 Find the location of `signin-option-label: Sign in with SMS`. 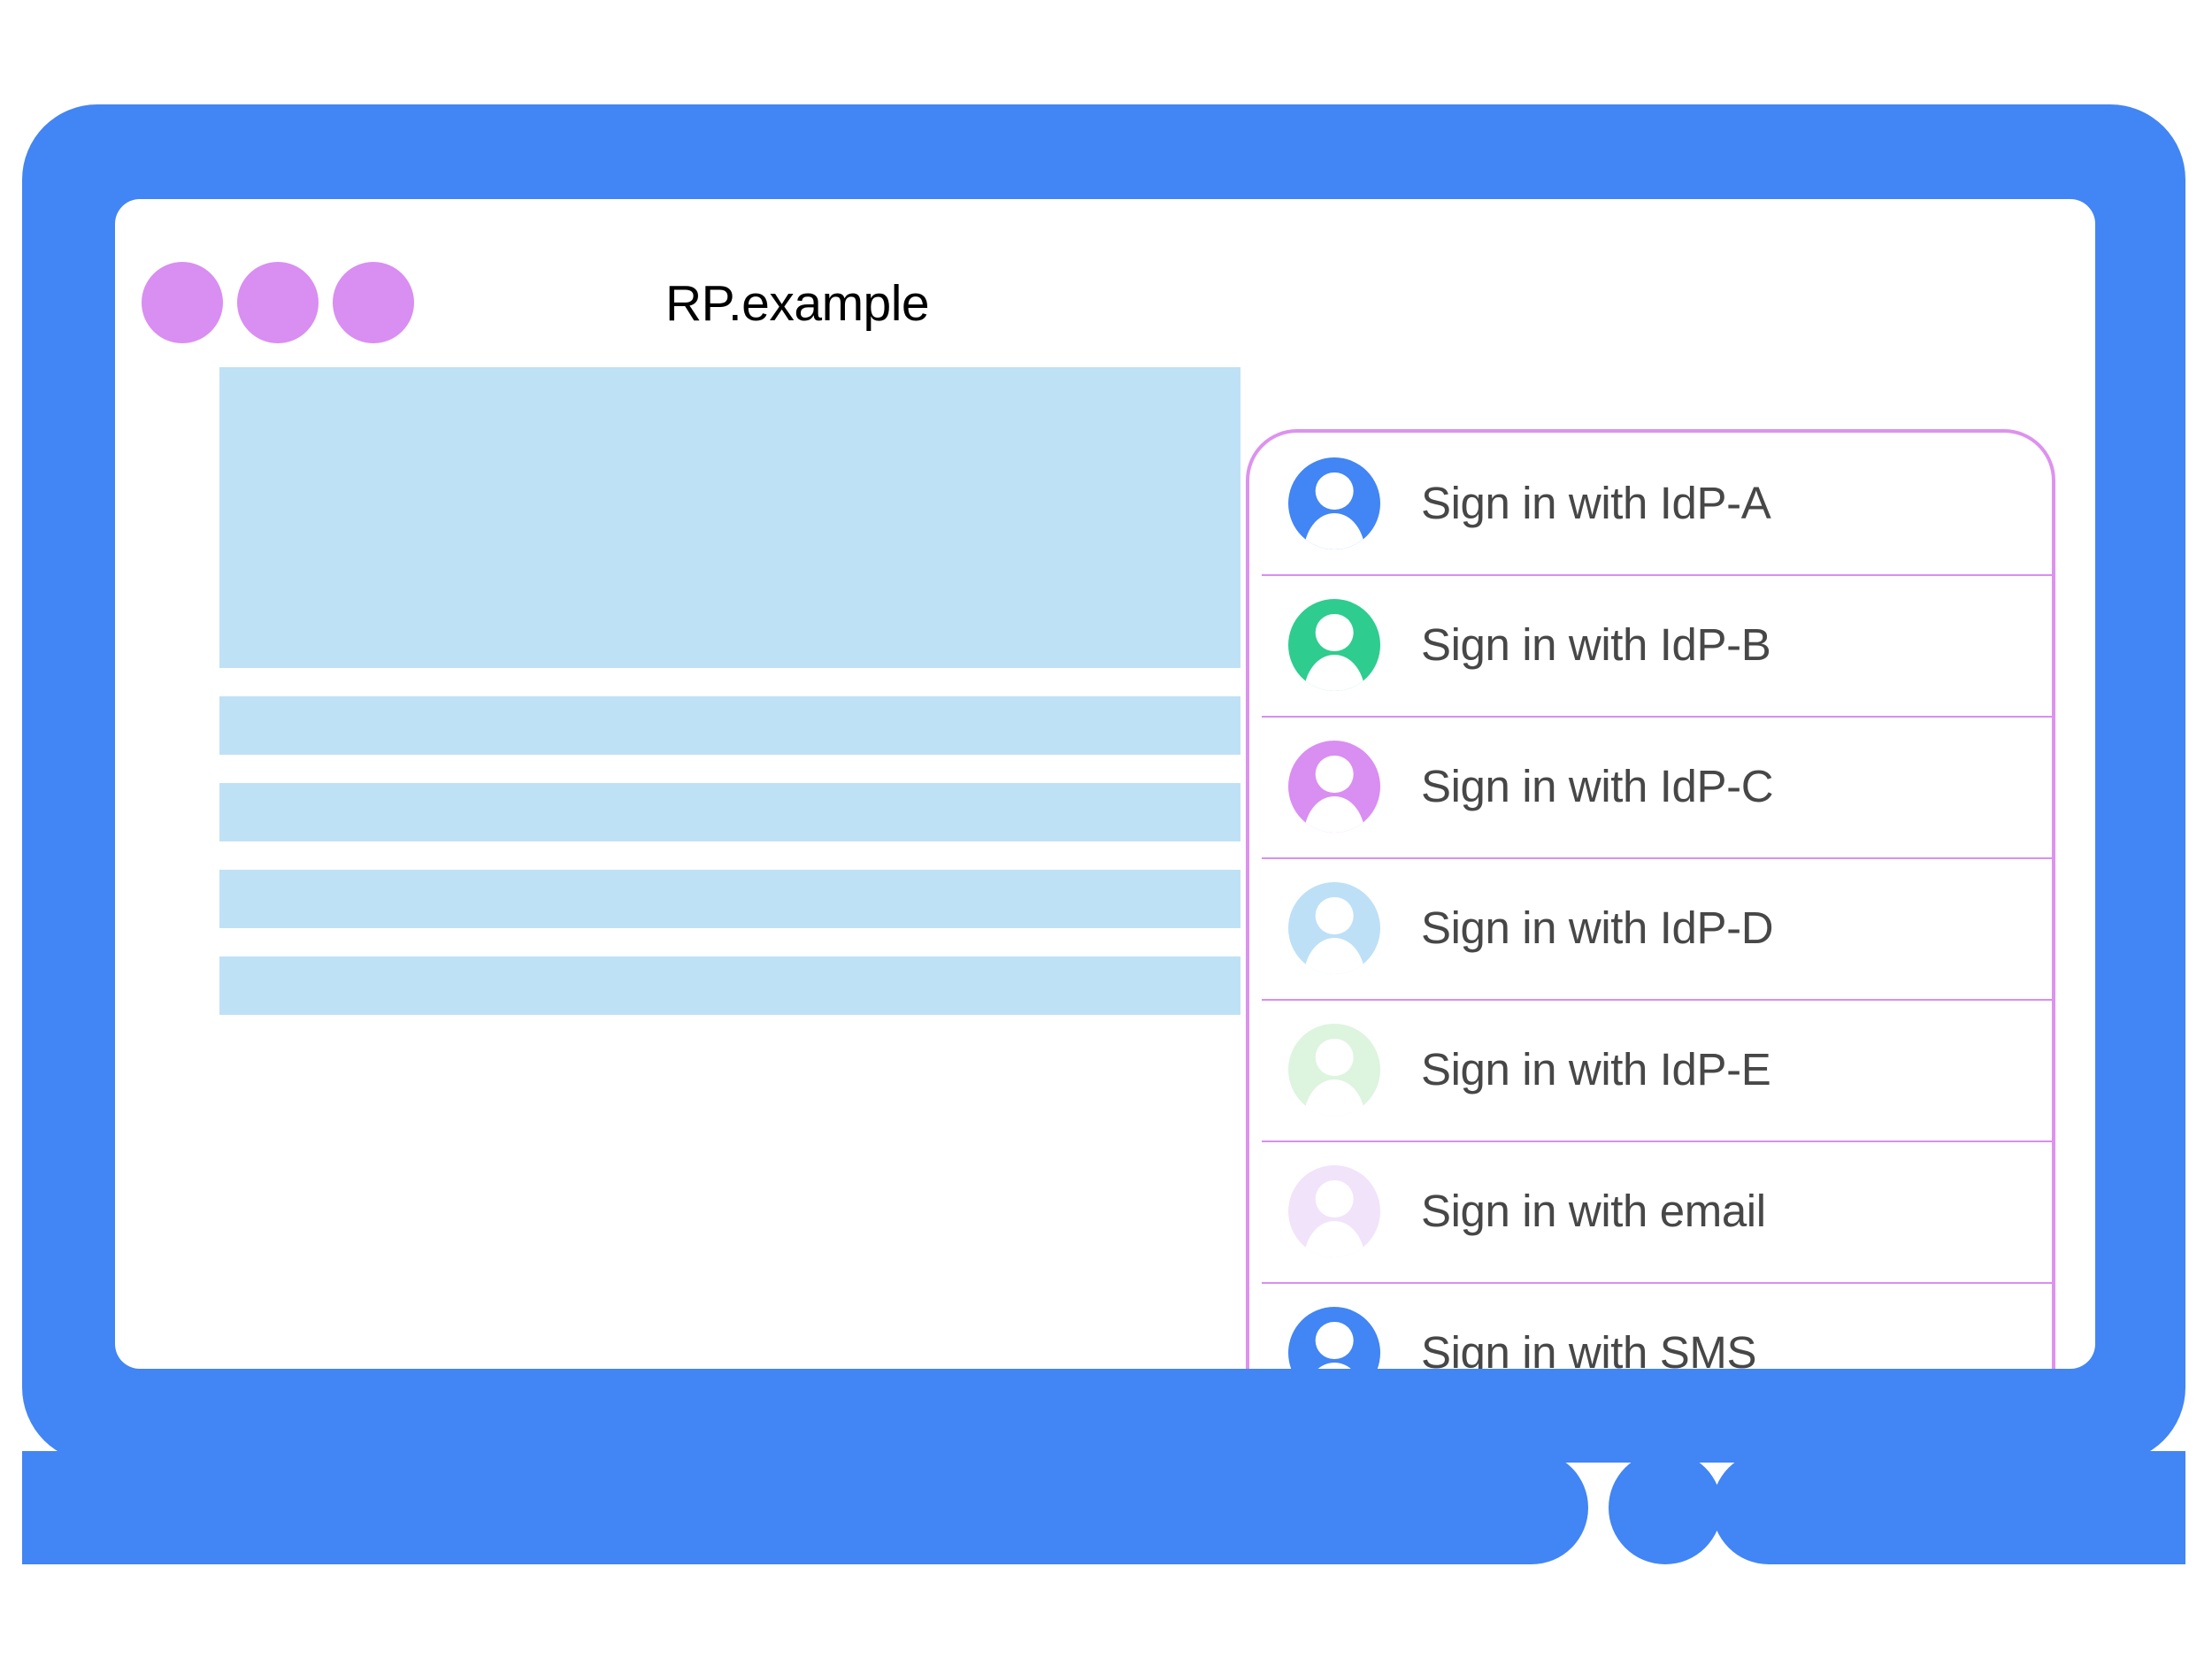

signin-option-label: Sign in with SMS is located at coordinates (1589, 1348).